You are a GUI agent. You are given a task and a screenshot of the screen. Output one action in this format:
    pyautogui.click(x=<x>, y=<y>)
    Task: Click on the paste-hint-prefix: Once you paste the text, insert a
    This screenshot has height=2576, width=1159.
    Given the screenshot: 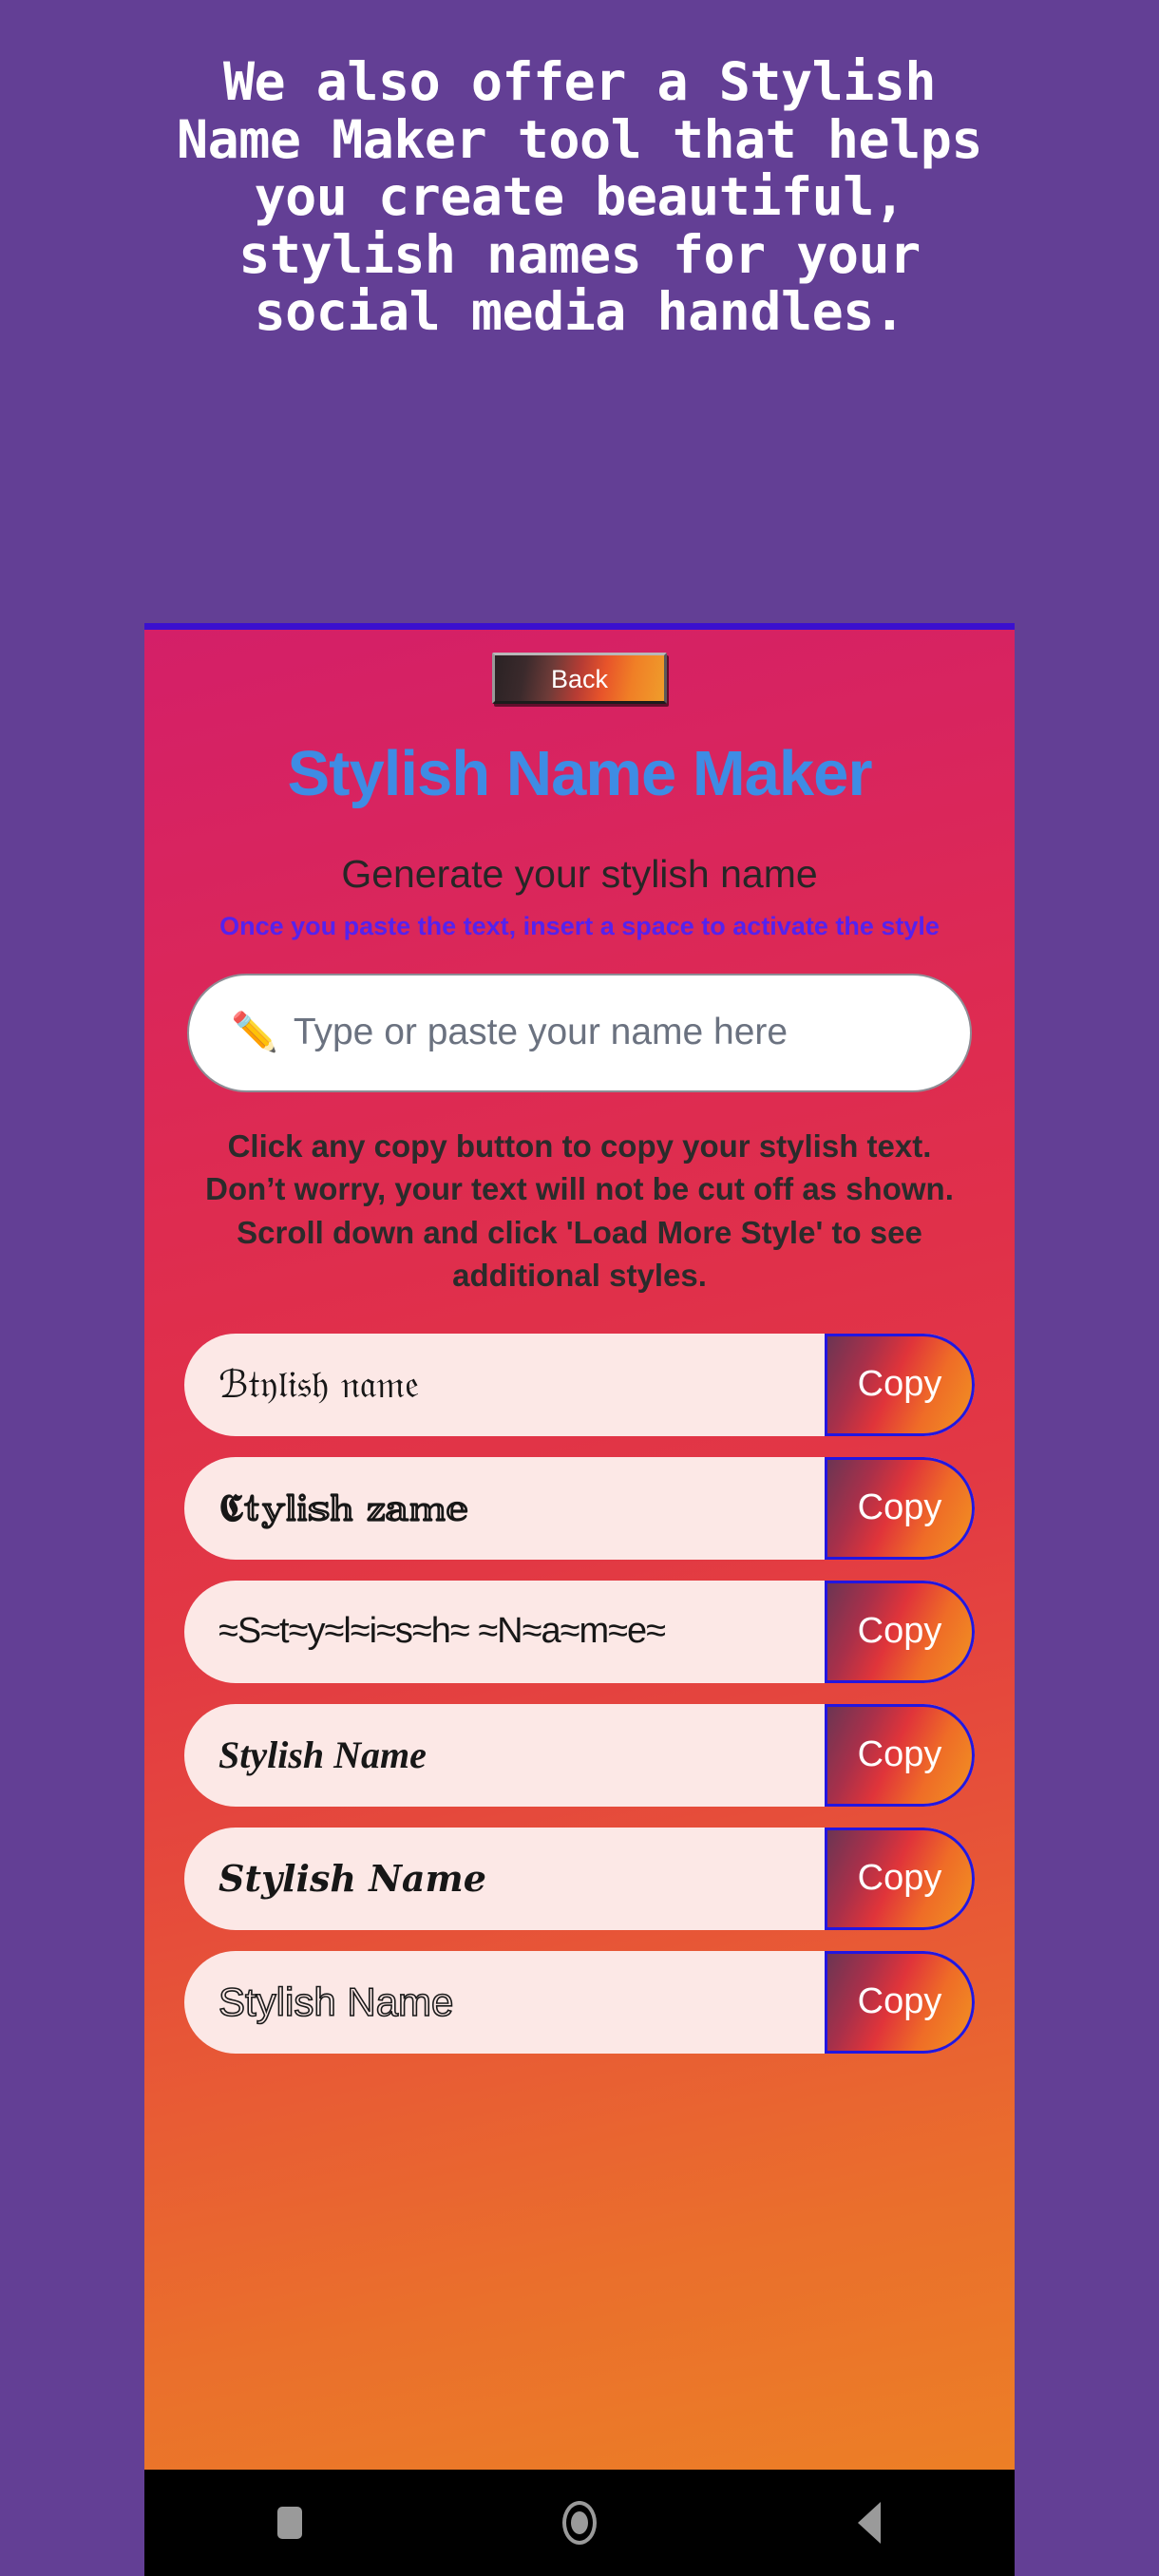 What is the action you would take?
    pyautogui.click(x=420, y=925)
    